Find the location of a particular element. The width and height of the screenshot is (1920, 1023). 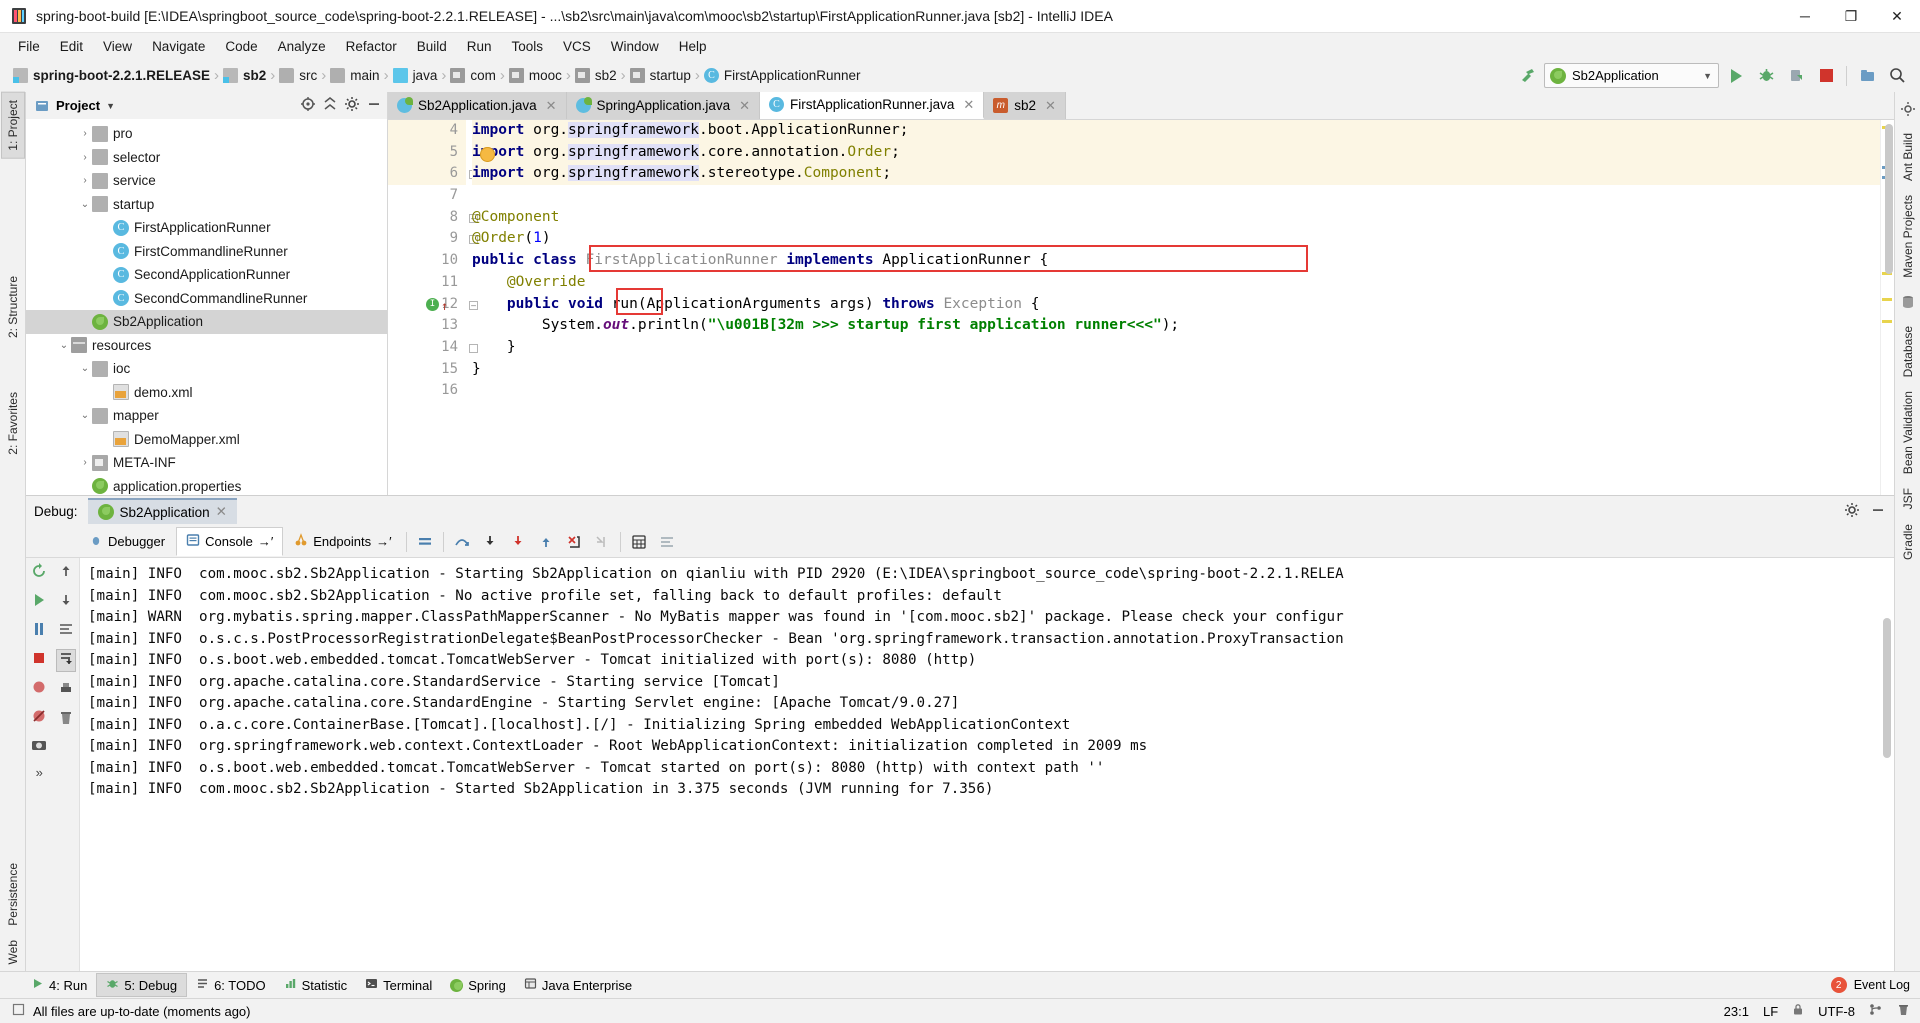

code-line-15: } is located at coordinates (1176, 370).